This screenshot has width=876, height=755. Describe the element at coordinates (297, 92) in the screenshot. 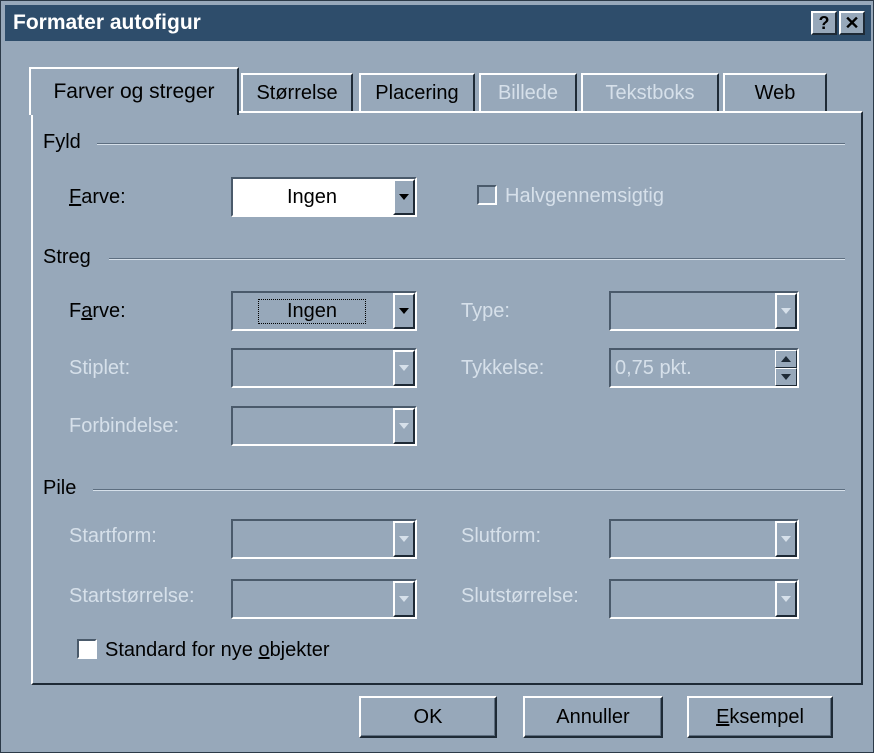

I see `tab-size: Størrelse` at that location.